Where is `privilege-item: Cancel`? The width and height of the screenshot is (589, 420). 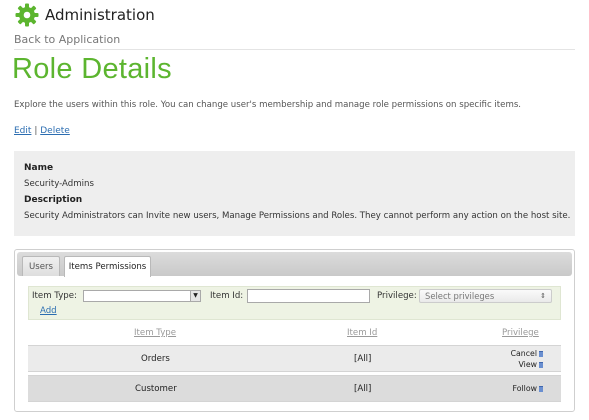 privilege-item: Cancel is located at coordinates (527, 353).